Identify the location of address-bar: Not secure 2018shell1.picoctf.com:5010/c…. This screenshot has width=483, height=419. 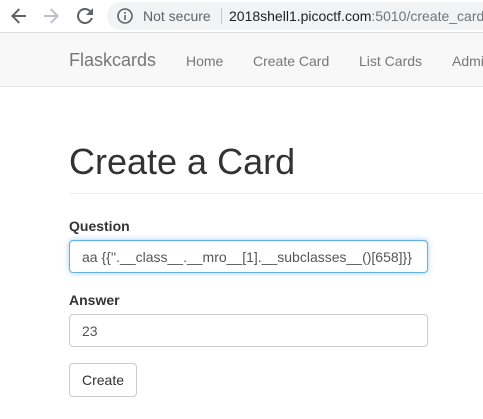
(295, 16).